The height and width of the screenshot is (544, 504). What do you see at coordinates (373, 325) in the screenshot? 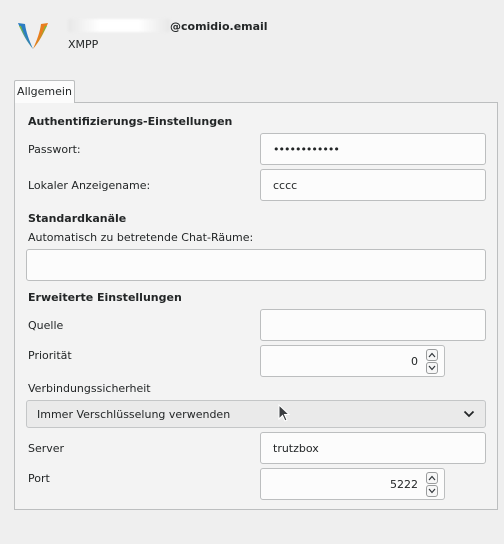
I see `source-field` at bounding box center [373, 325].